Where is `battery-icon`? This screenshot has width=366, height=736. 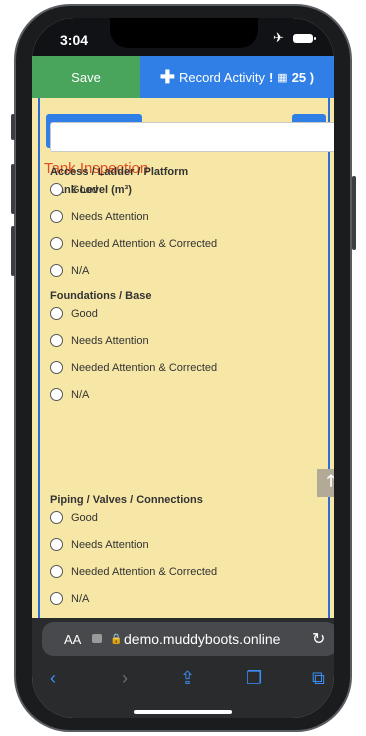 battery-icon is located at coordinates (304, 38).